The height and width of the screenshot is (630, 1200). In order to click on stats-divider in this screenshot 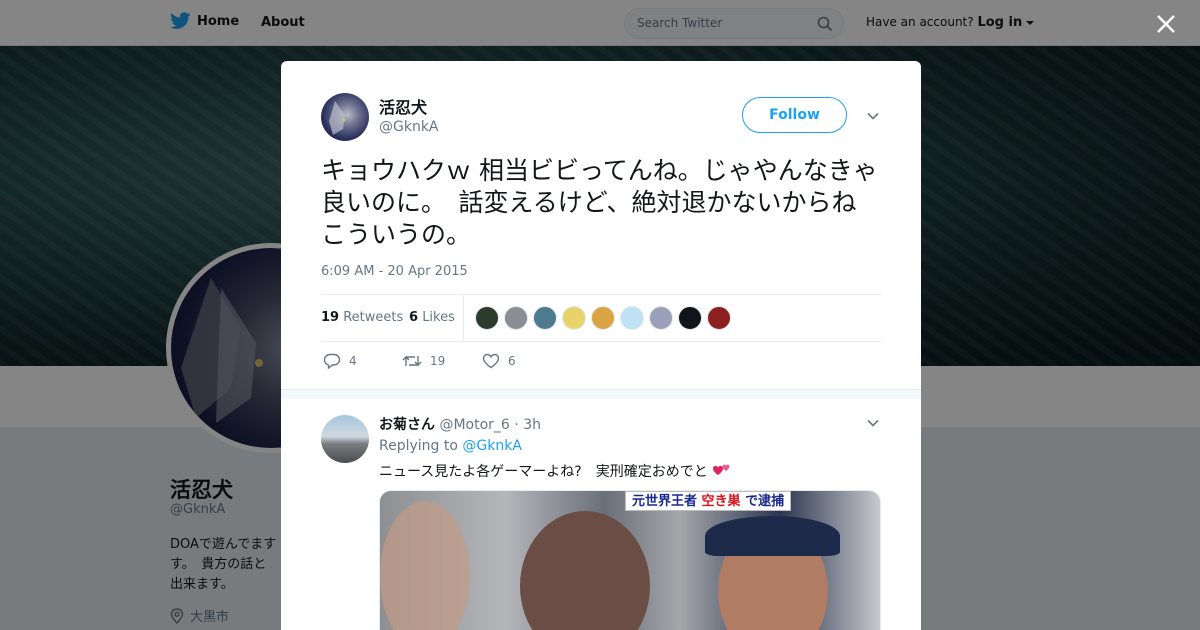, I will do `click(463, 318)`.